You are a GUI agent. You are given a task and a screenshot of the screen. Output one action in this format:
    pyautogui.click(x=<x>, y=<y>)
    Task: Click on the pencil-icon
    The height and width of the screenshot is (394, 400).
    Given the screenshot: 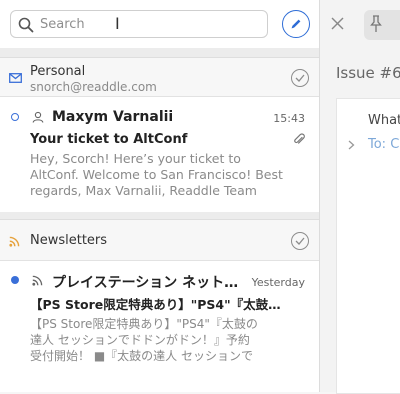 What is the action you would take?
    pyautogui.click(x=296, y=24)
    